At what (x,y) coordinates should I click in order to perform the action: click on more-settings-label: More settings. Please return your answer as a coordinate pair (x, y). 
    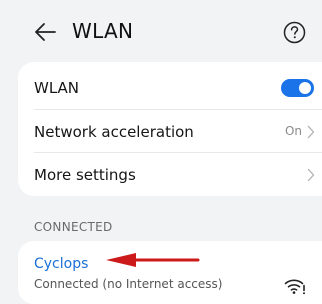
    Looking at the image, I should click on (85, 175).